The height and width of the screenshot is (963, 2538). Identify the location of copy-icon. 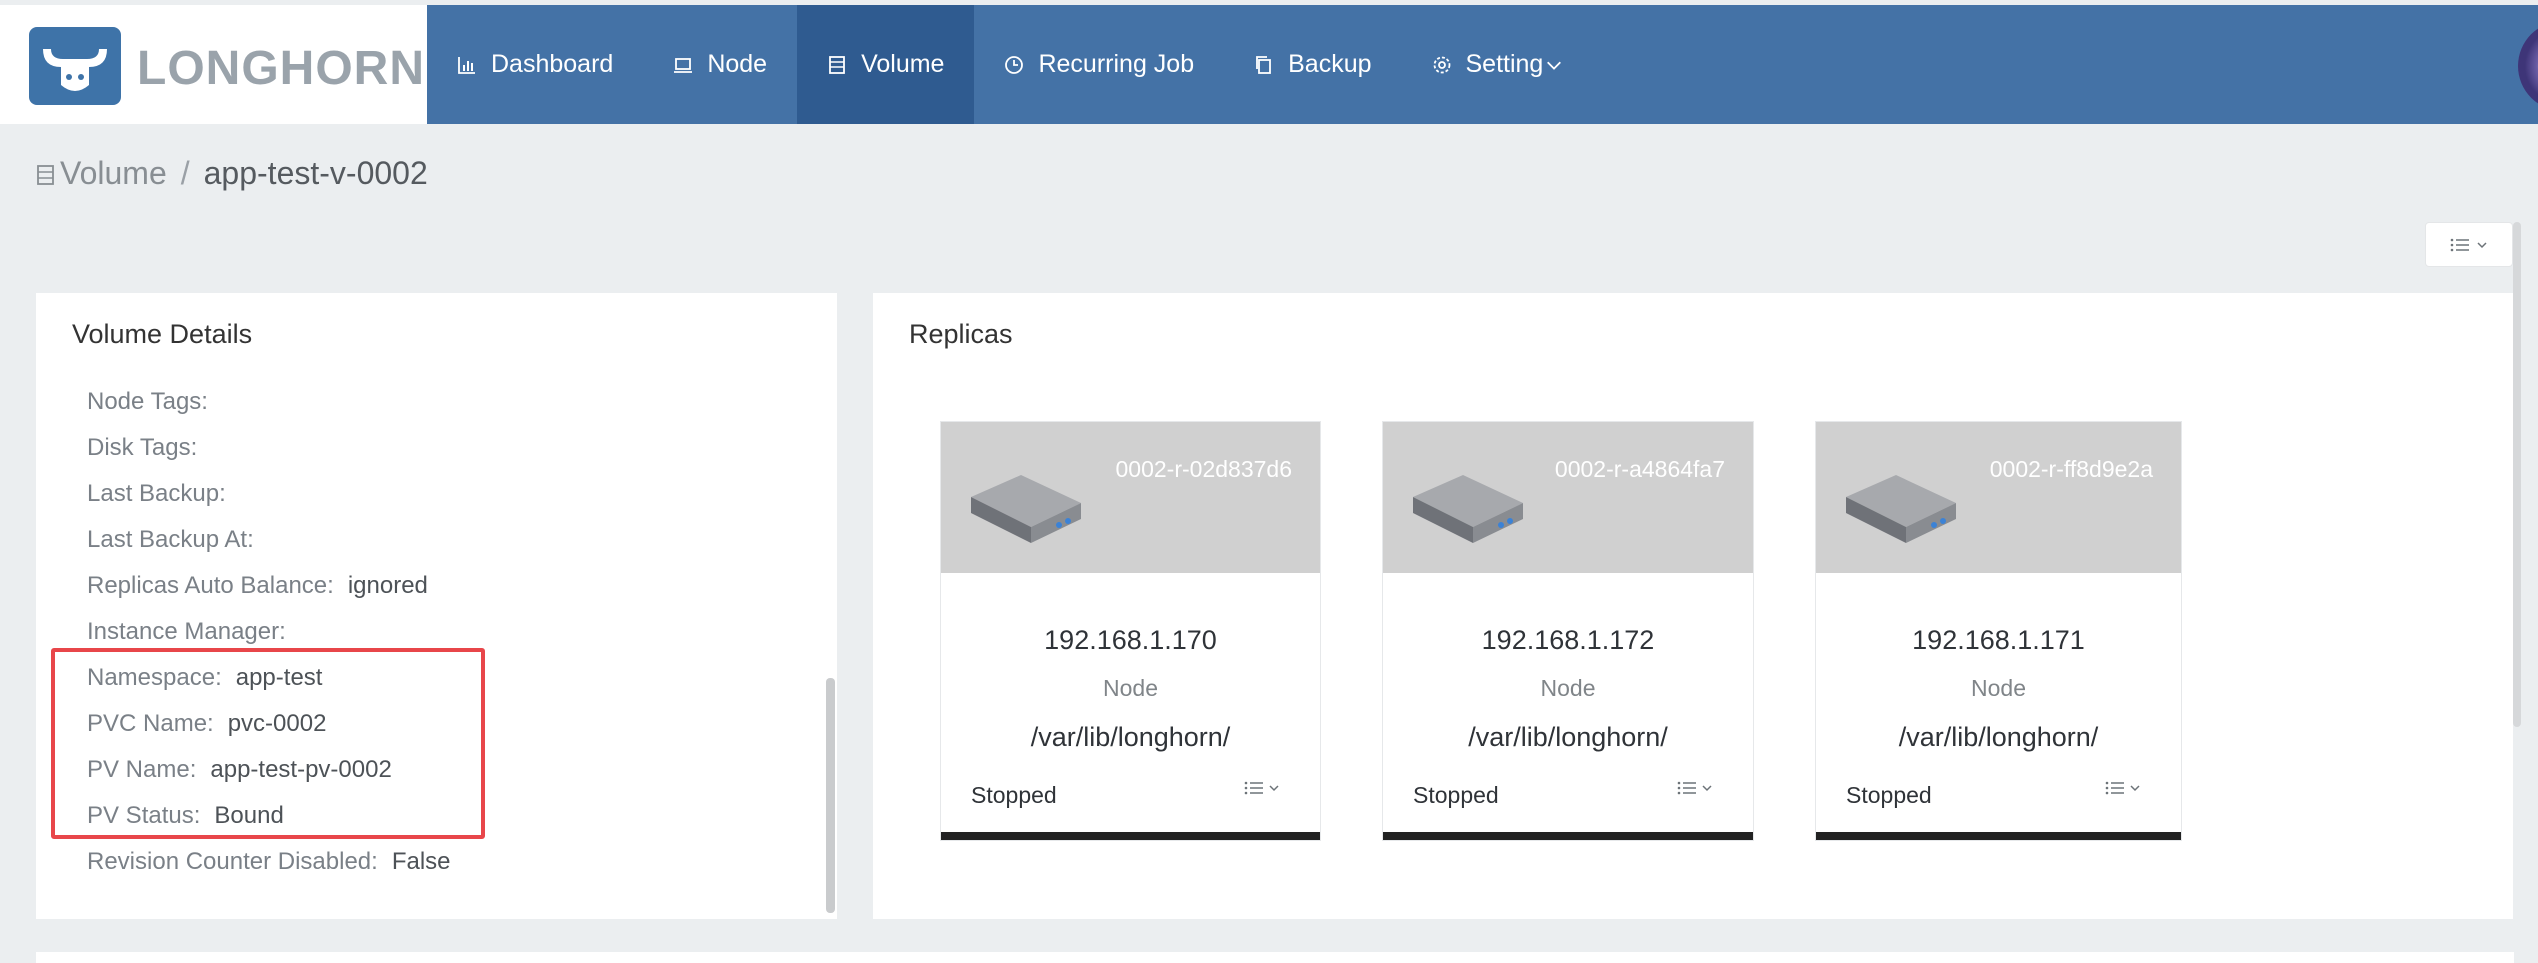
(1264, 64).